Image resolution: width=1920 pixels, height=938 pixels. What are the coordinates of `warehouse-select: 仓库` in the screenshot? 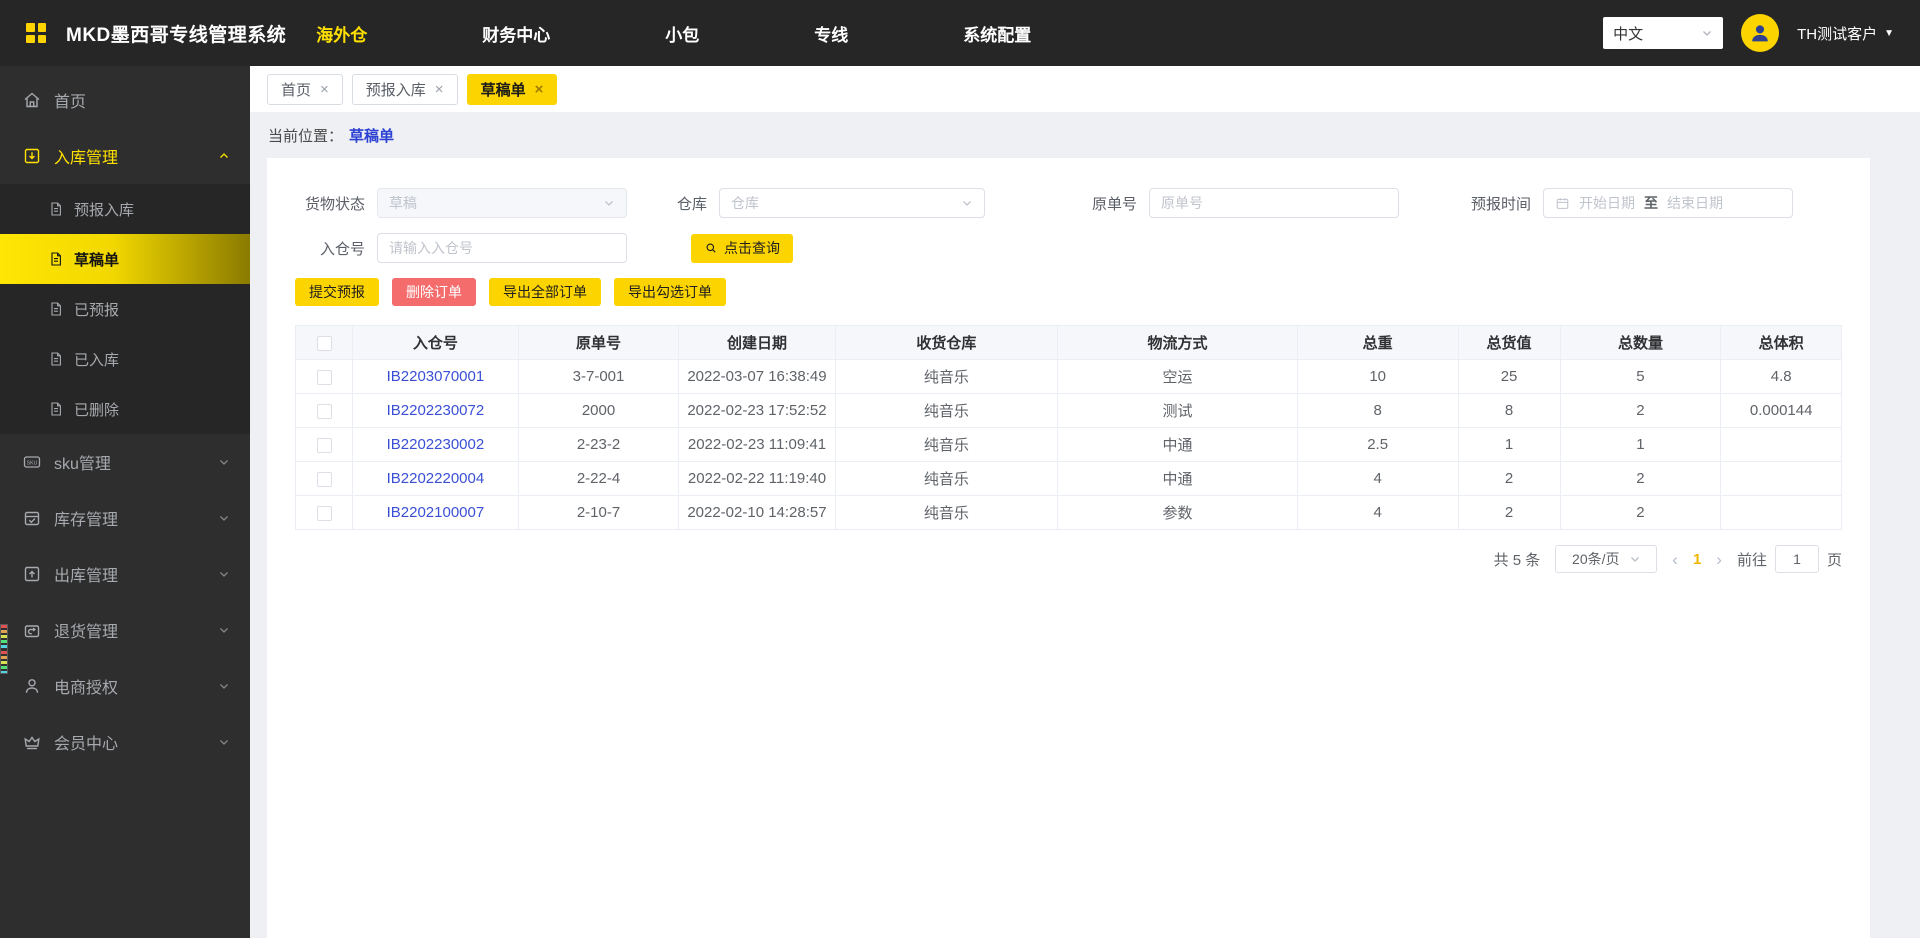 It's located at (852, 203).